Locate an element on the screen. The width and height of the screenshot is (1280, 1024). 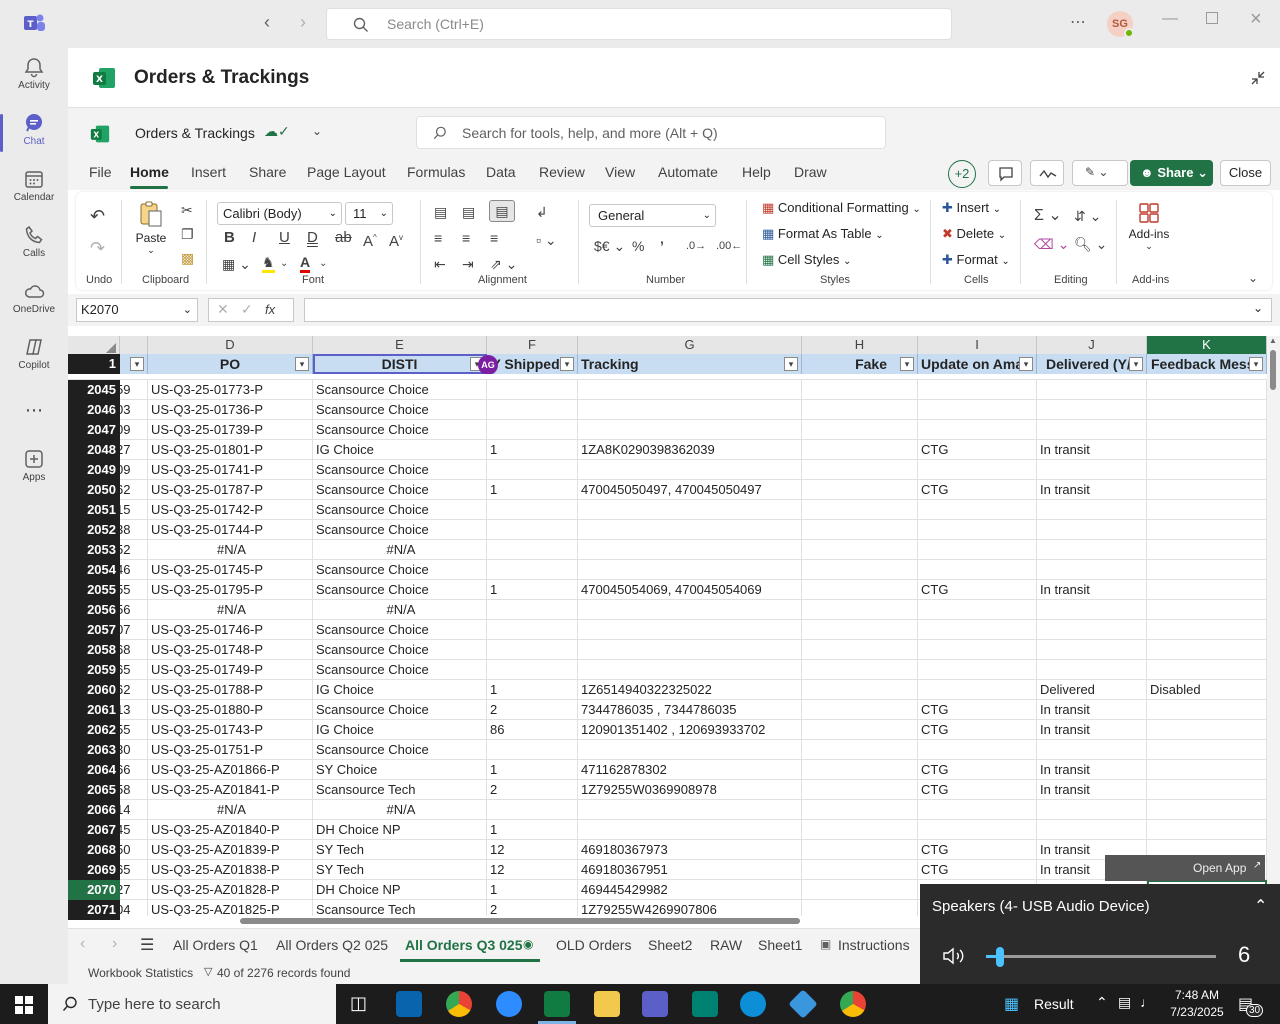
cell-c: 58 is located at coordinates (134, 790).